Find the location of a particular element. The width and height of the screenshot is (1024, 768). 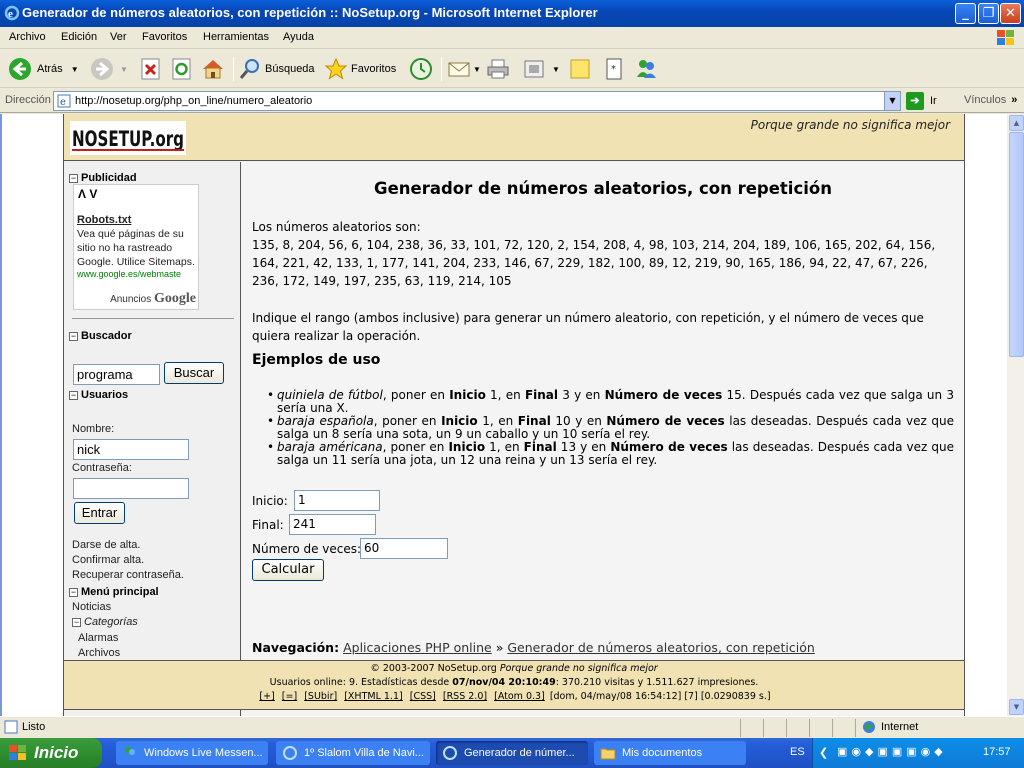

scroll-thumb is located at coordinates (1016, 244).